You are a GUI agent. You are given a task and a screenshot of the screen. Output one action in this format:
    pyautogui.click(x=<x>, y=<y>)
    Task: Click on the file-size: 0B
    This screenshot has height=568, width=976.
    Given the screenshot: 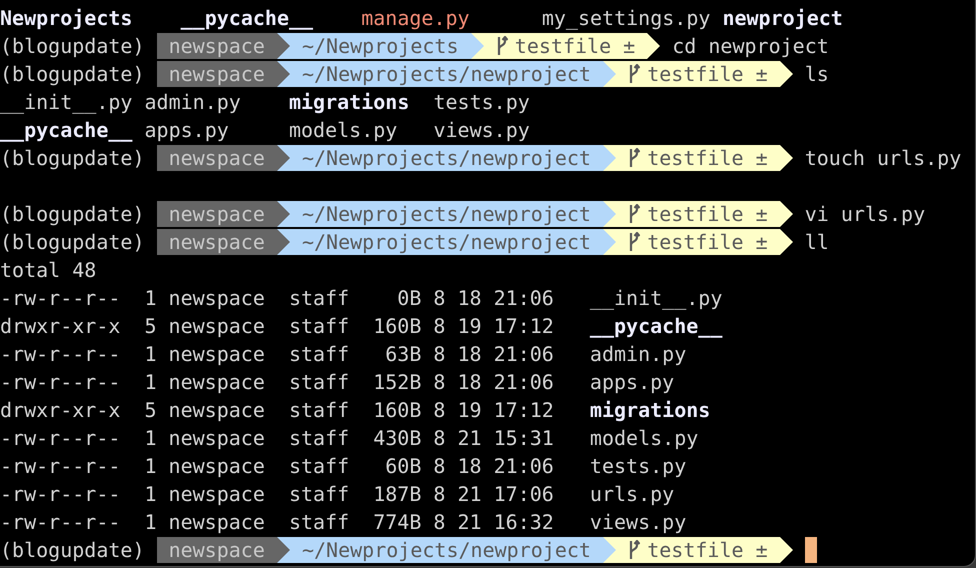 What is the action you would take?
    pyautogui.click(x=409, y=298)
    